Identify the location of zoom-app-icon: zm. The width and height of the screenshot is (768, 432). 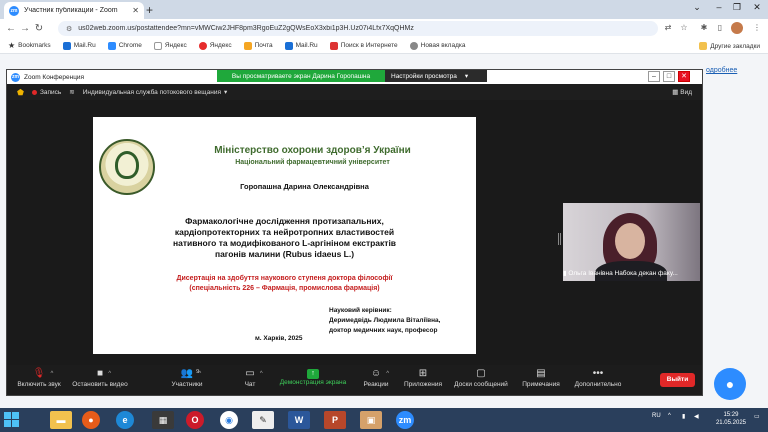
(15, 77).